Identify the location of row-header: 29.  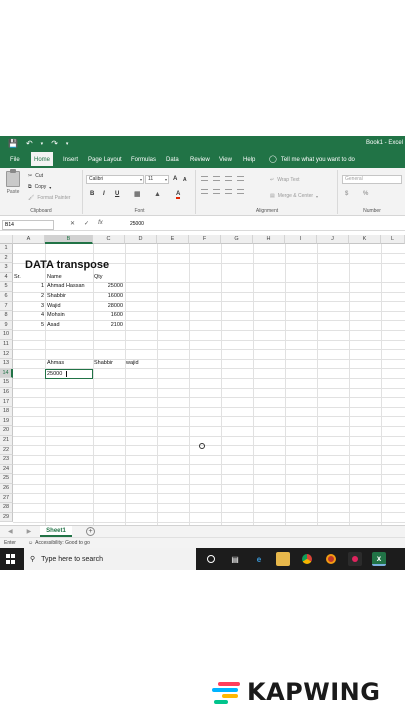
(6, 517).